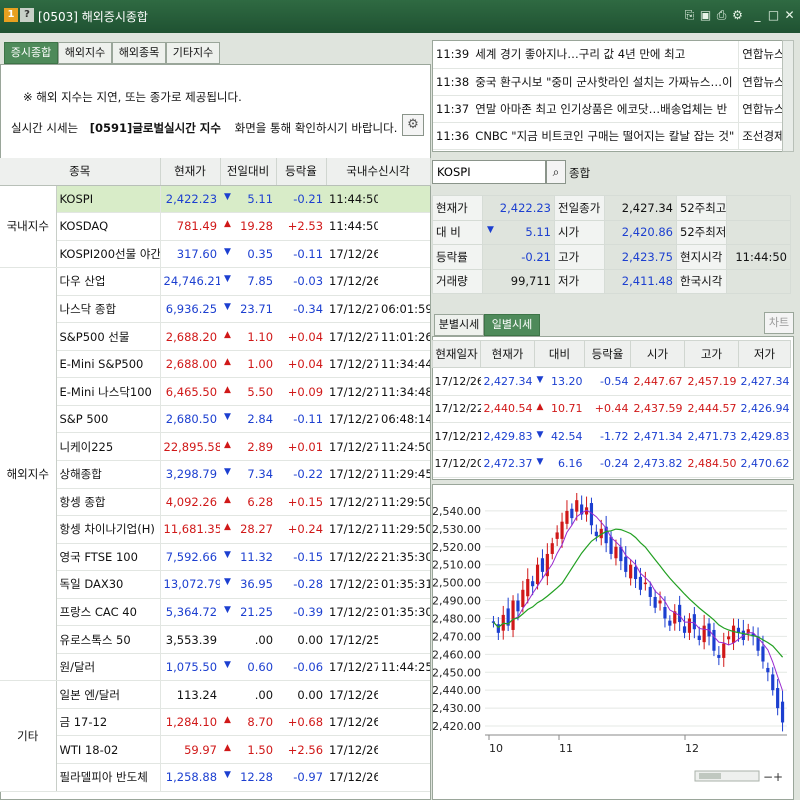 The height and width of the screenshot is (800, 800). I want to click on quote-label: 전일종가, so click(579, 208).